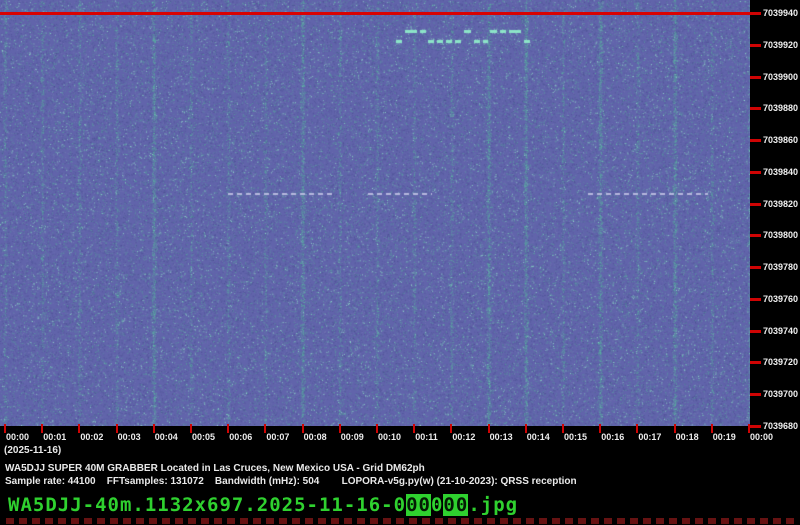 The image size is (800, 525). What do you see at coordinates (781, 203) in the screenshot?
I see `freq-tick-label: 7039820` at bounding box center [781, 203].